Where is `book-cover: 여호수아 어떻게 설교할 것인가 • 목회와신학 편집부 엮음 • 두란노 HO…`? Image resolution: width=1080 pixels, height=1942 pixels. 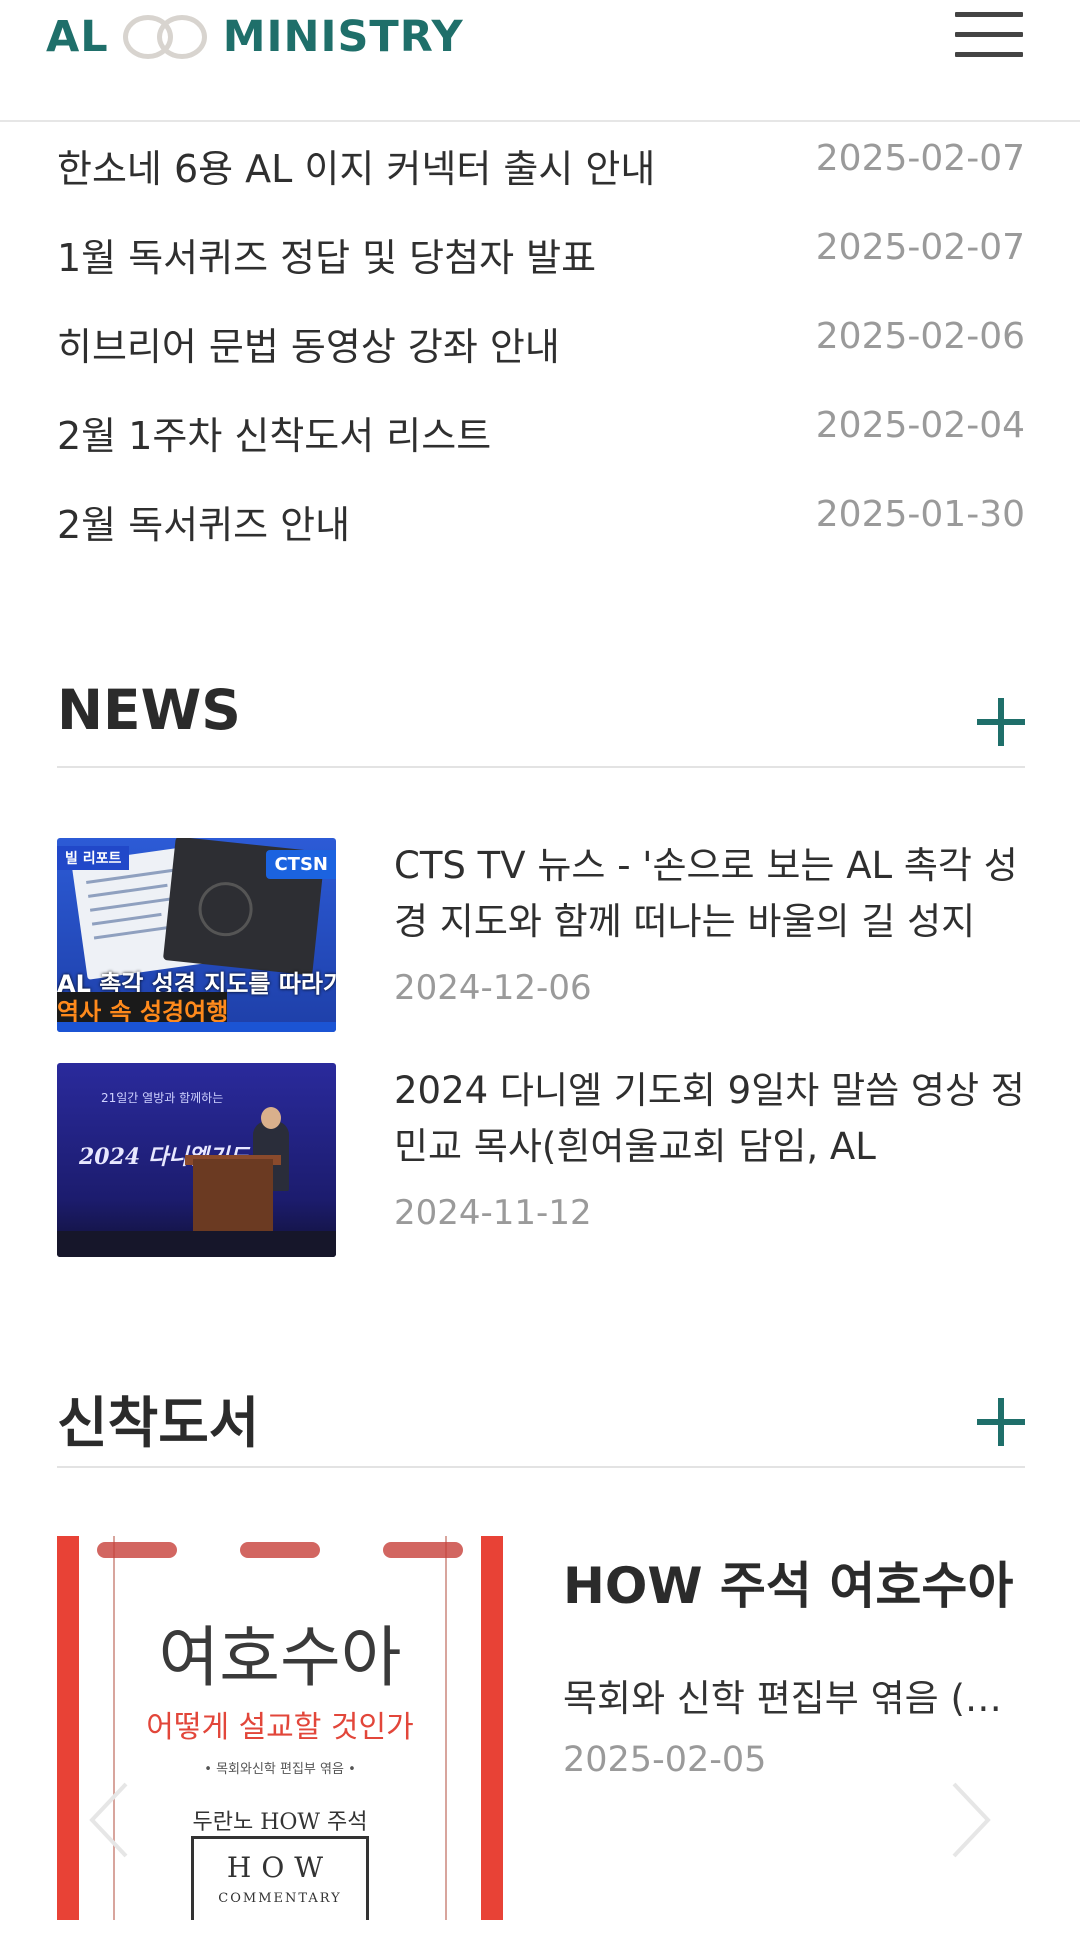 book-cover: 여호수아 어떻게 설교할 것인가 • 목회와신학 편집부 엮음 • 두란노 HO… is located at coordinates (280, 1728).